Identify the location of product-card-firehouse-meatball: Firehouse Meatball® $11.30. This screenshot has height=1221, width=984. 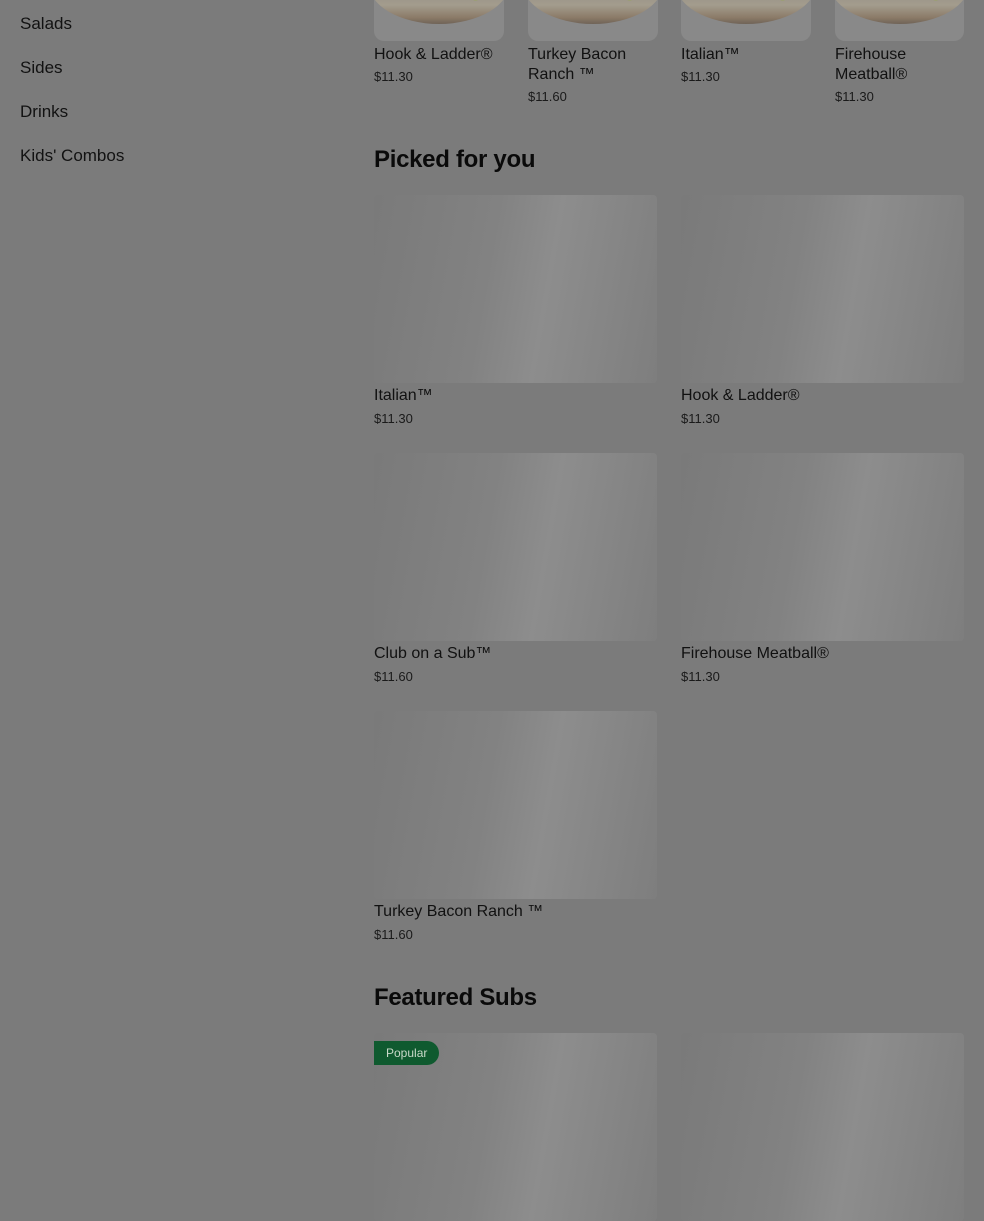
(822, 568).